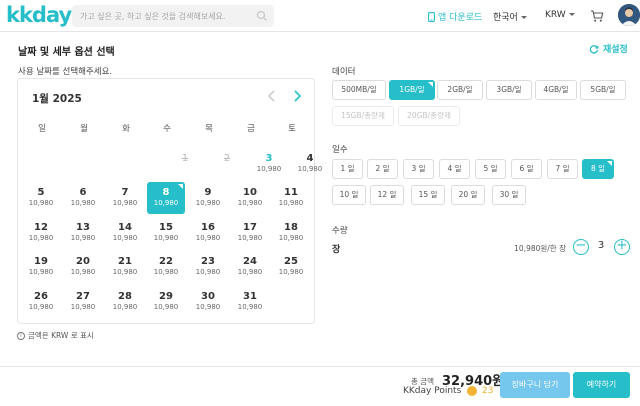 This screenshot has width=640, height=406. Describe the element at coordinates (523, 17) in the screenshot. I see `chevron-down-icon` at that location.